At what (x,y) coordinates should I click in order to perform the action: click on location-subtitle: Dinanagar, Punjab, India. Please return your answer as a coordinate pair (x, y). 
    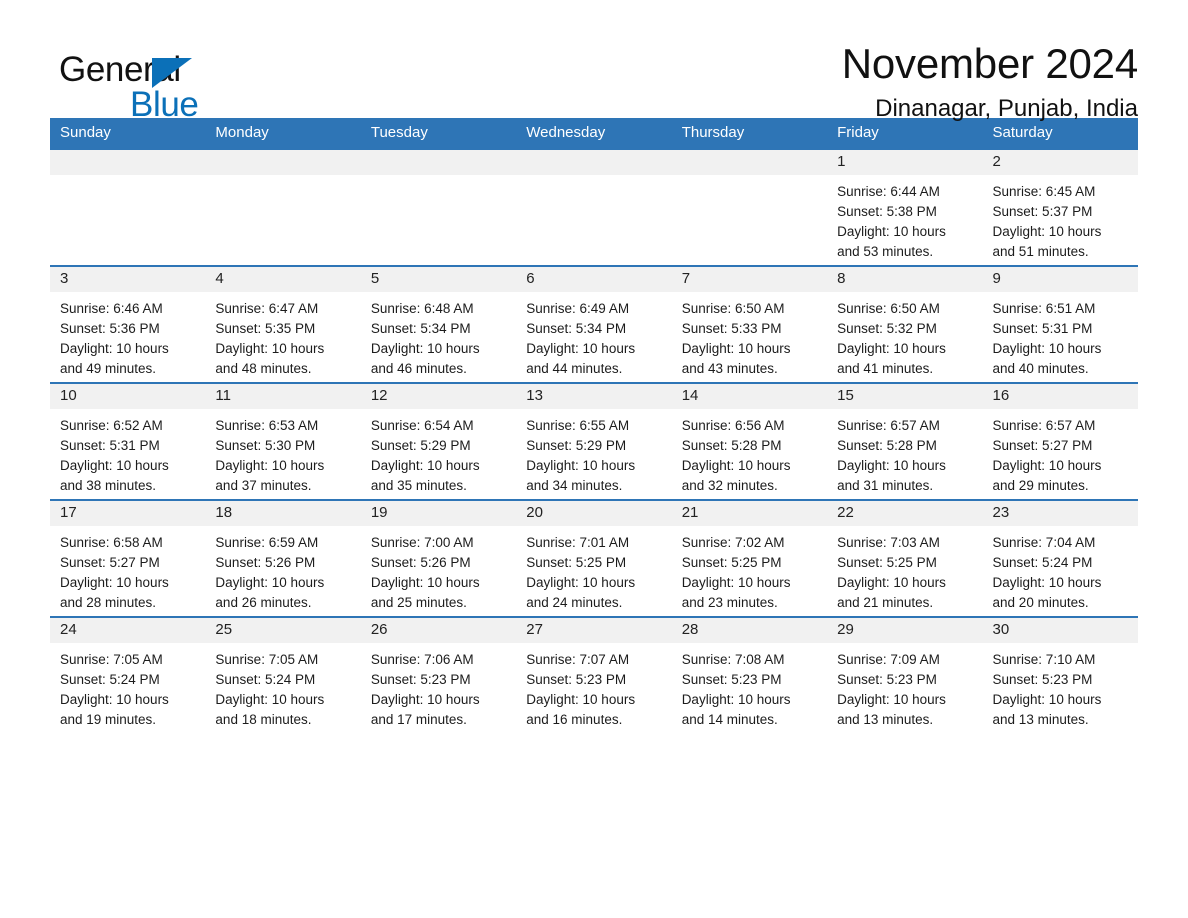
    Looking at the image, I should click on (1006, 109).